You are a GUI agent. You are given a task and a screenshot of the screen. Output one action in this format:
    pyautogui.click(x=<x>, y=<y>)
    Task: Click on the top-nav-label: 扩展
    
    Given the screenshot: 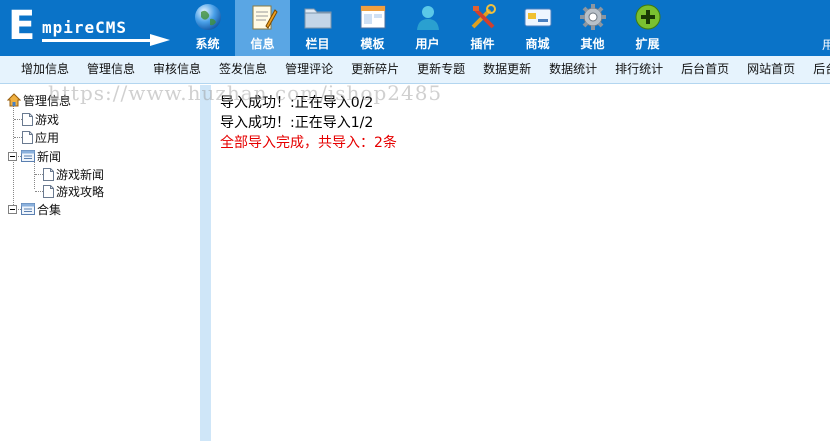 What is the action you would take?
    pyautogui.click(x=647, y=44)
    